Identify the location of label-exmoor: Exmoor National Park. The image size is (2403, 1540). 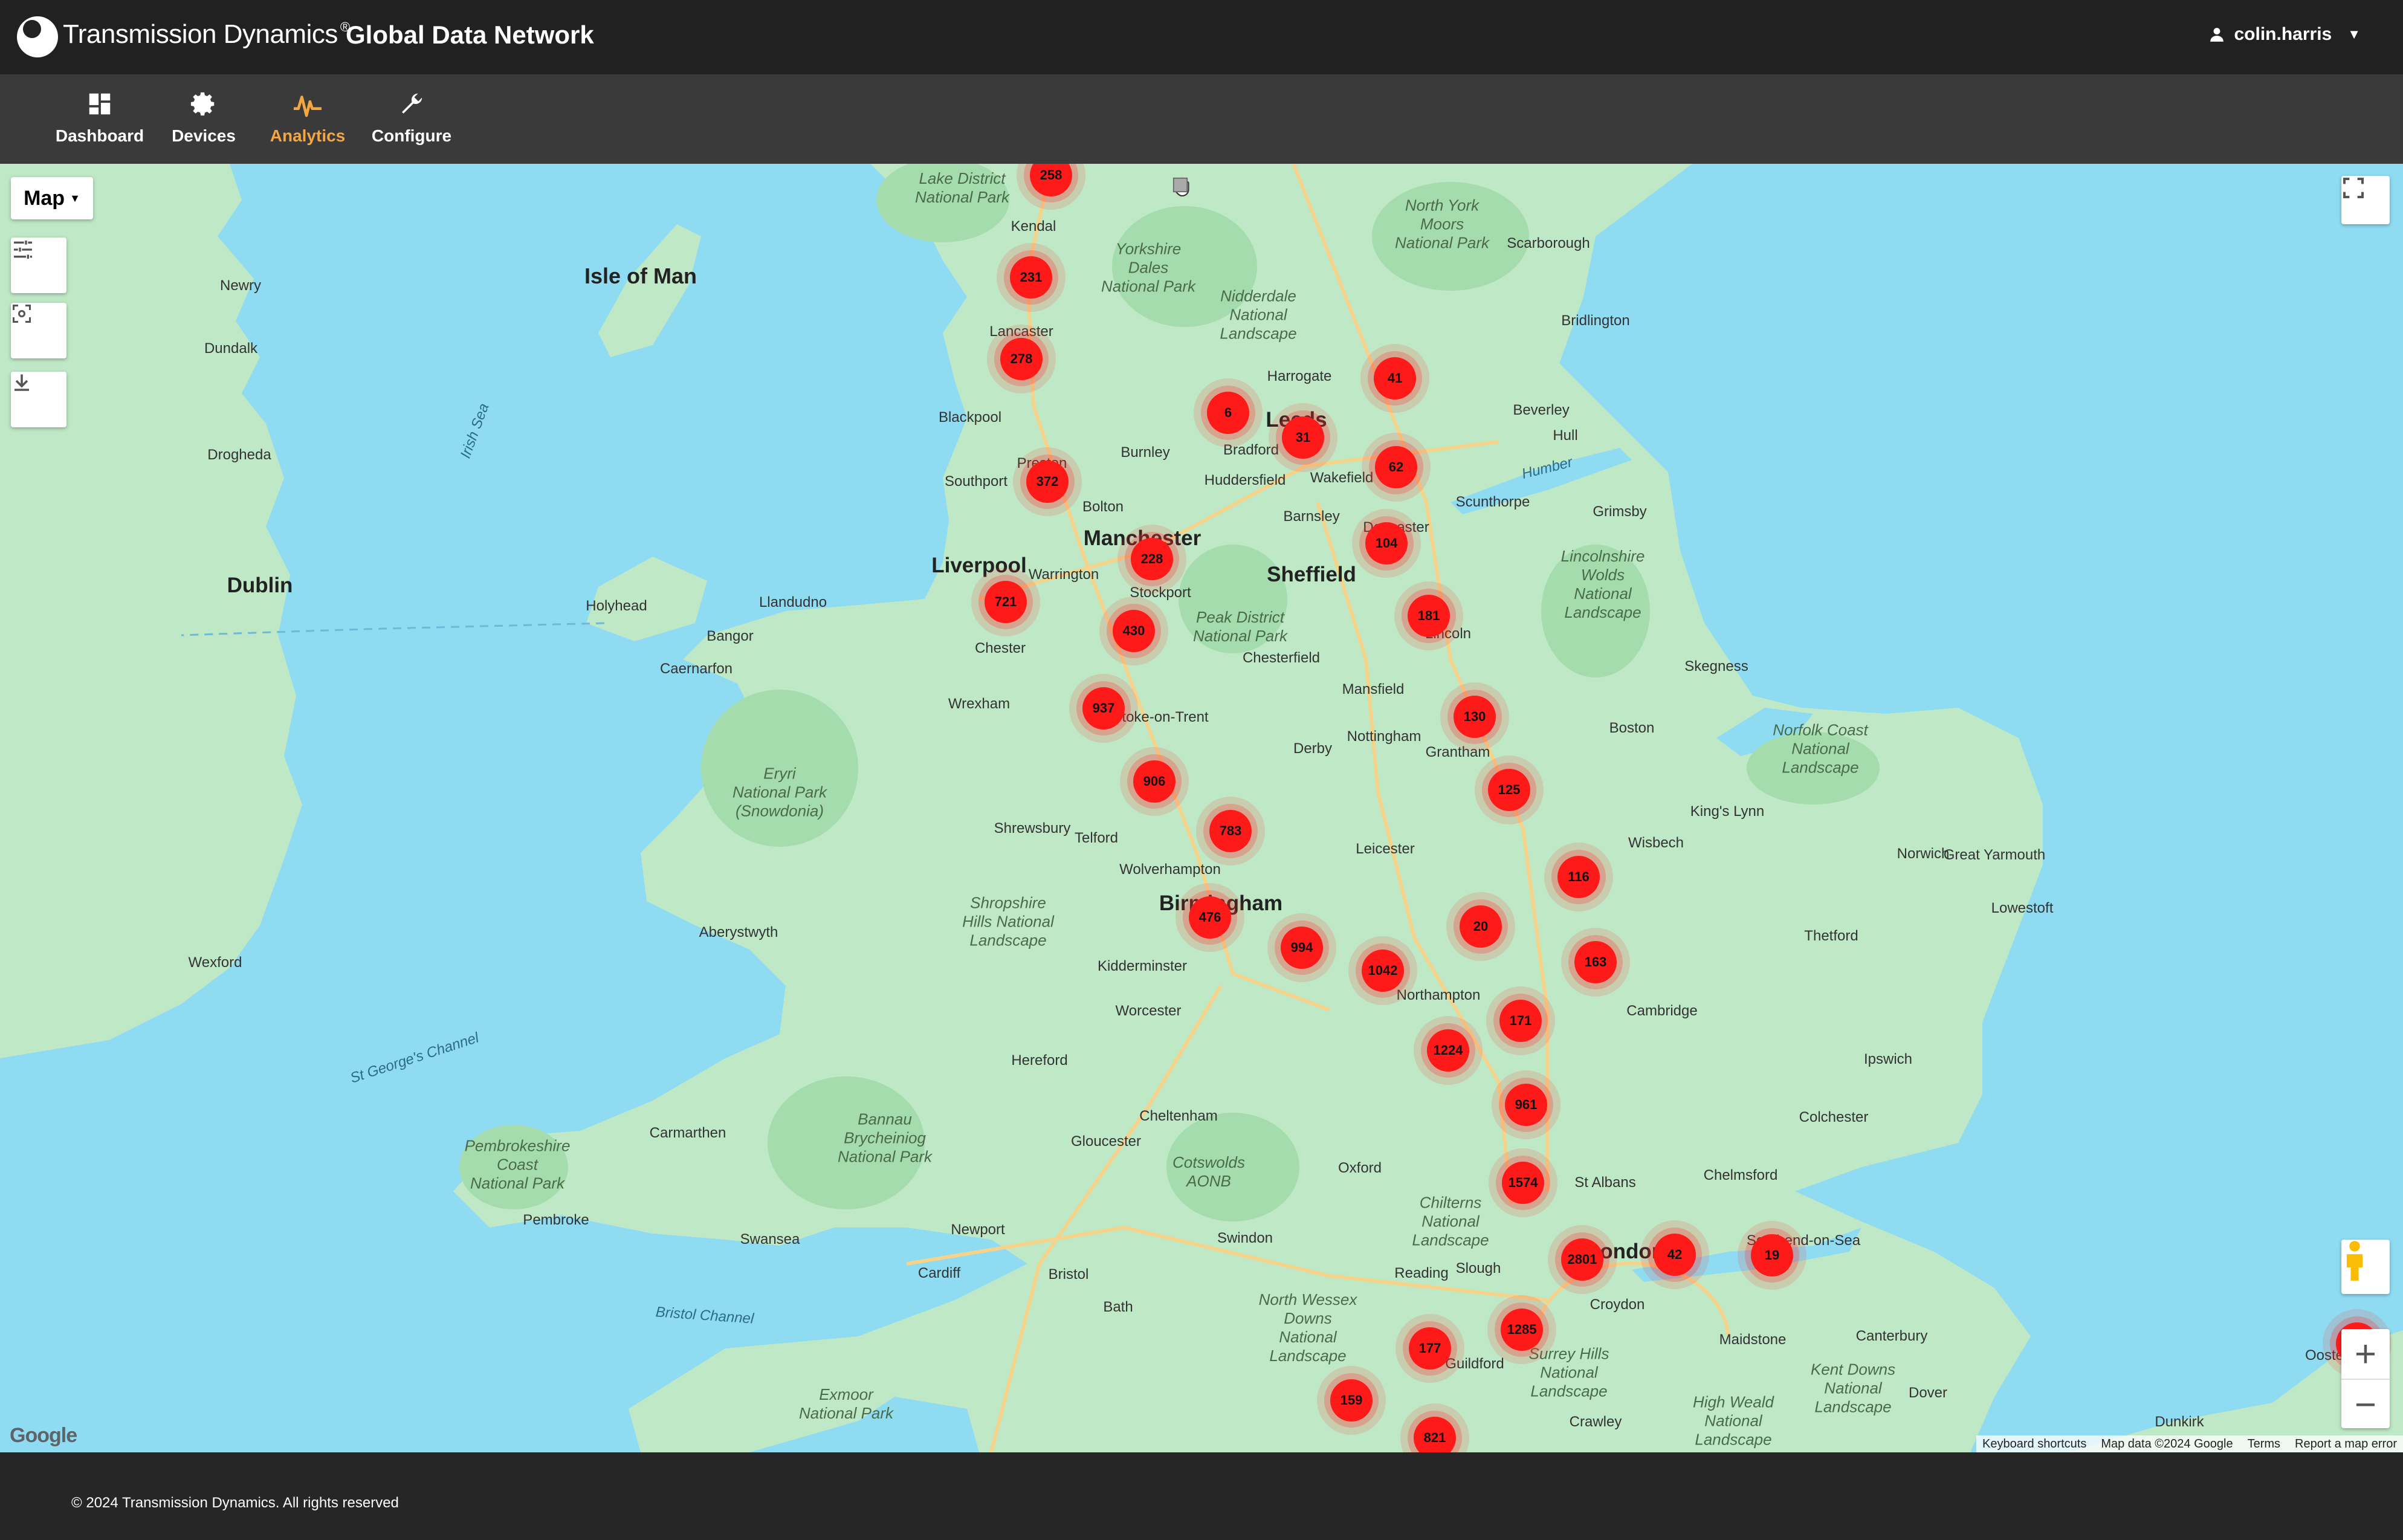
(846, 1403).